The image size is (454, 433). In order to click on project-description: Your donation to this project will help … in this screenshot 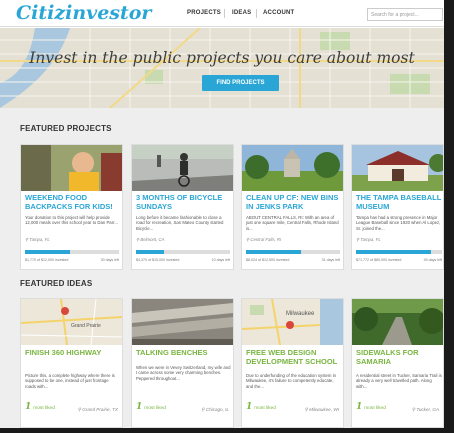, I will do `click(71, 220)`.